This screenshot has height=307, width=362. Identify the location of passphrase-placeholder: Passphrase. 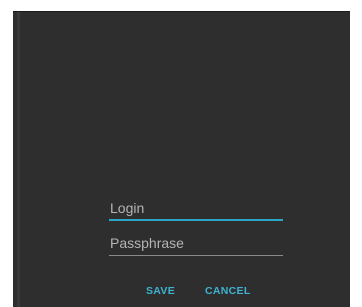
(147, 243).